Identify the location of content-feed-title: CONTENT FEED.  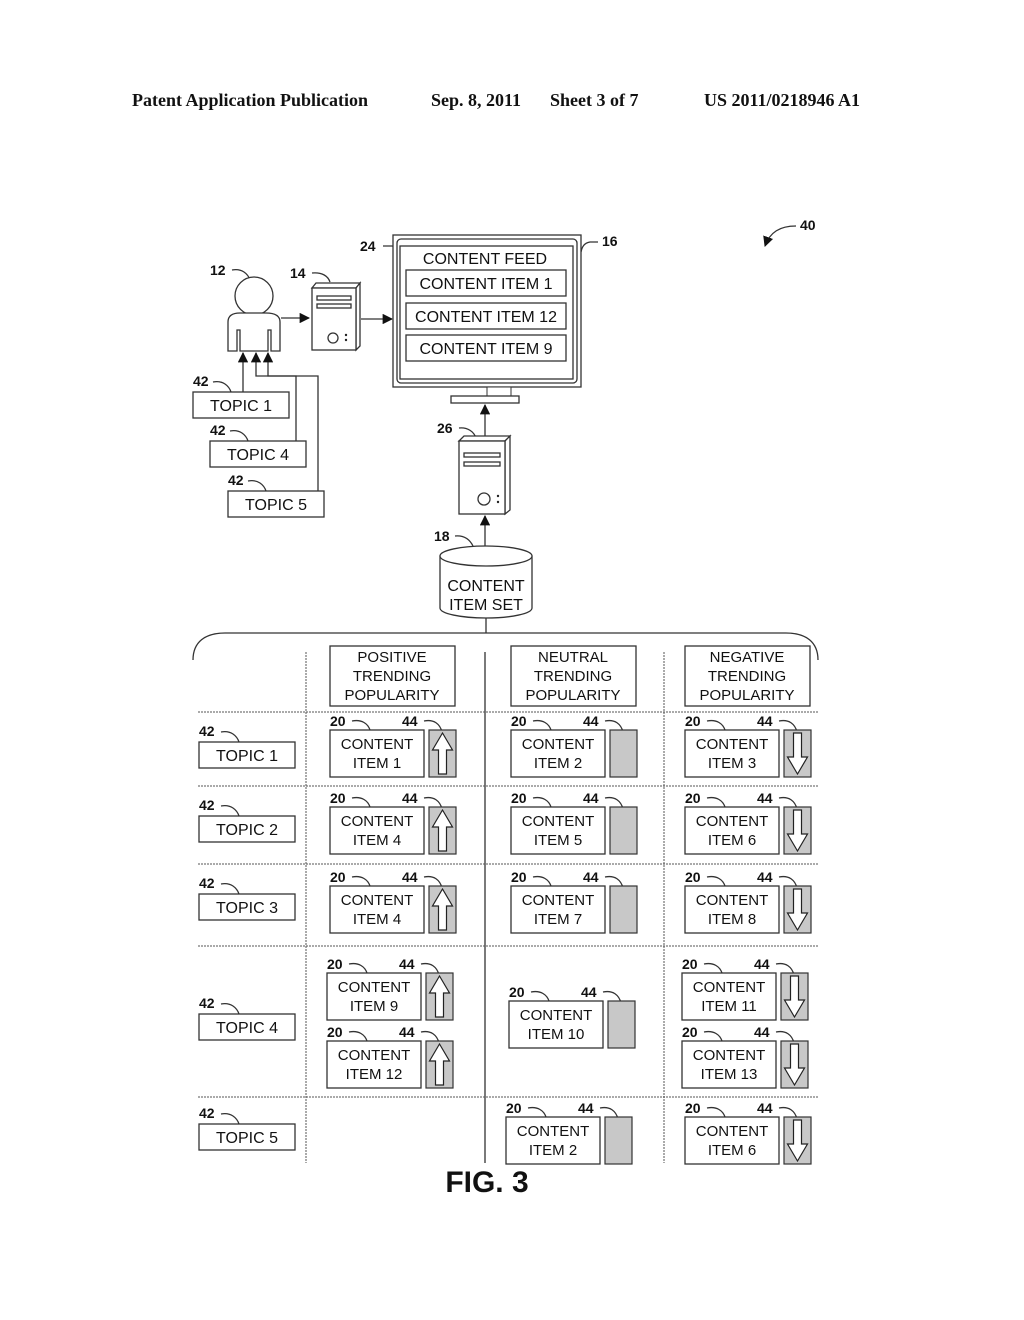
(485, 259).